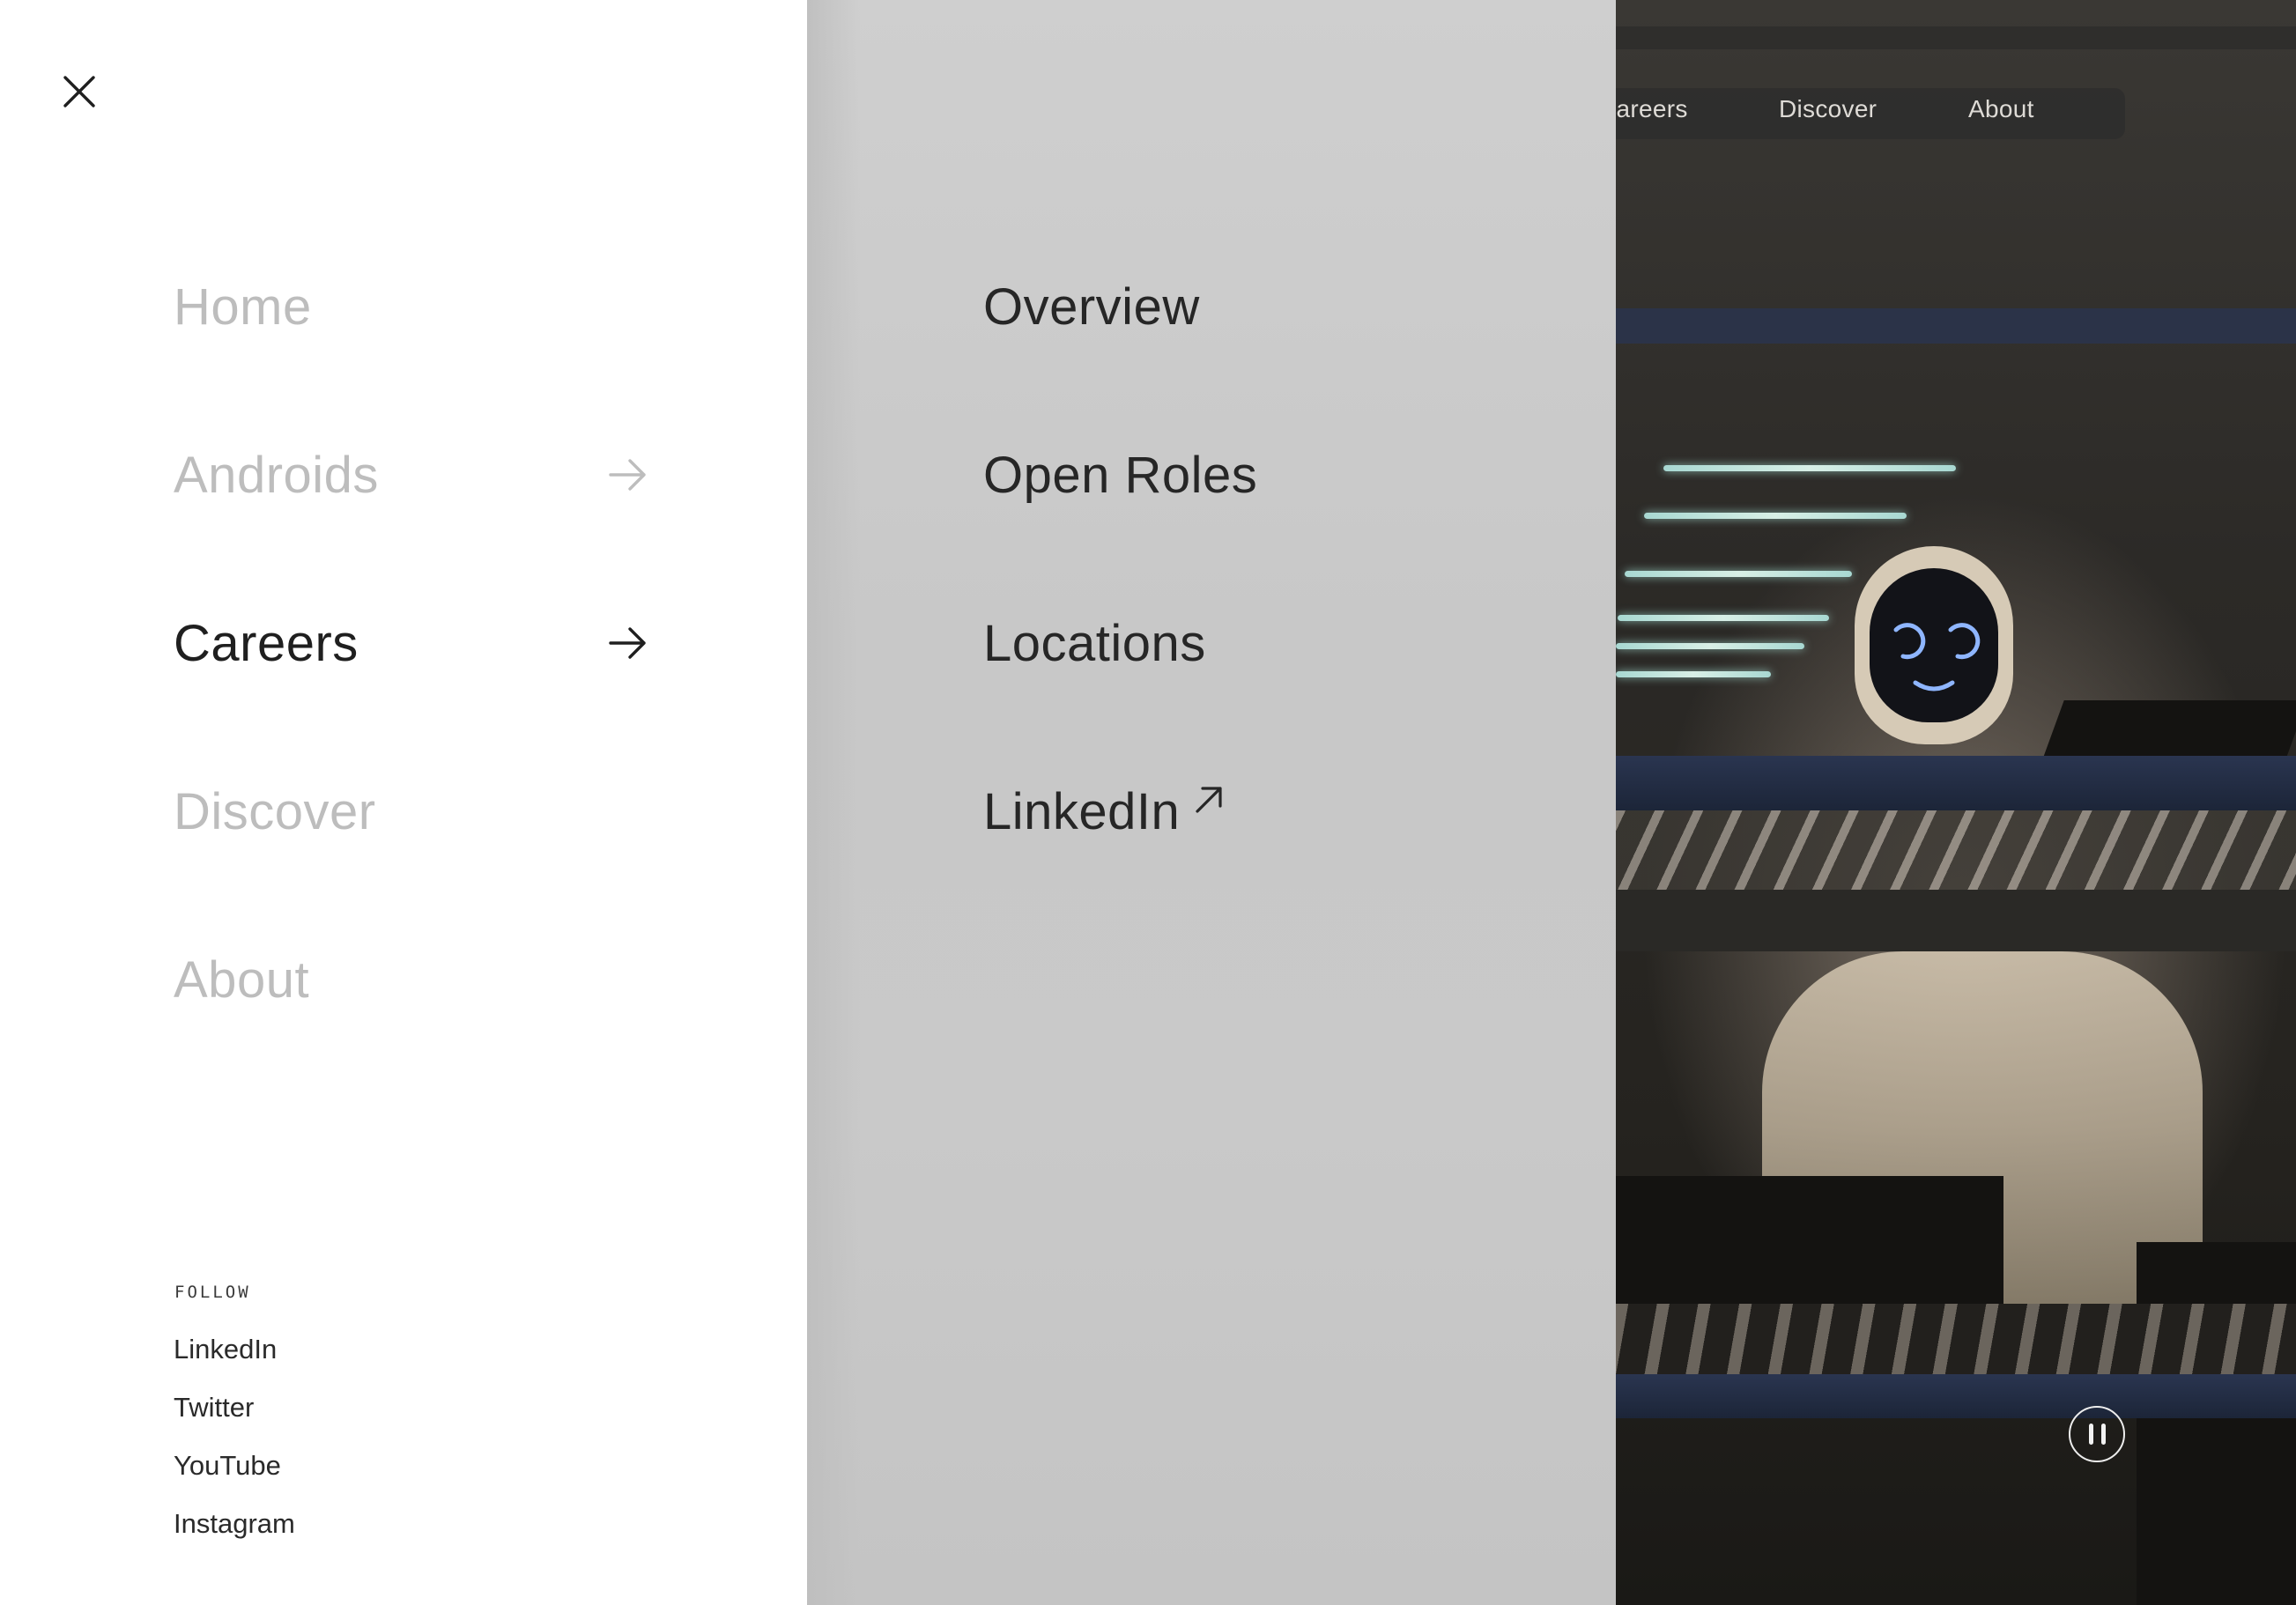 Image resolution: width=2296 pixels, height=1605 pixels. Describe the element at coordinates (1956, 783) in the screenshot. I see `middle-shelf-beam` at that location.